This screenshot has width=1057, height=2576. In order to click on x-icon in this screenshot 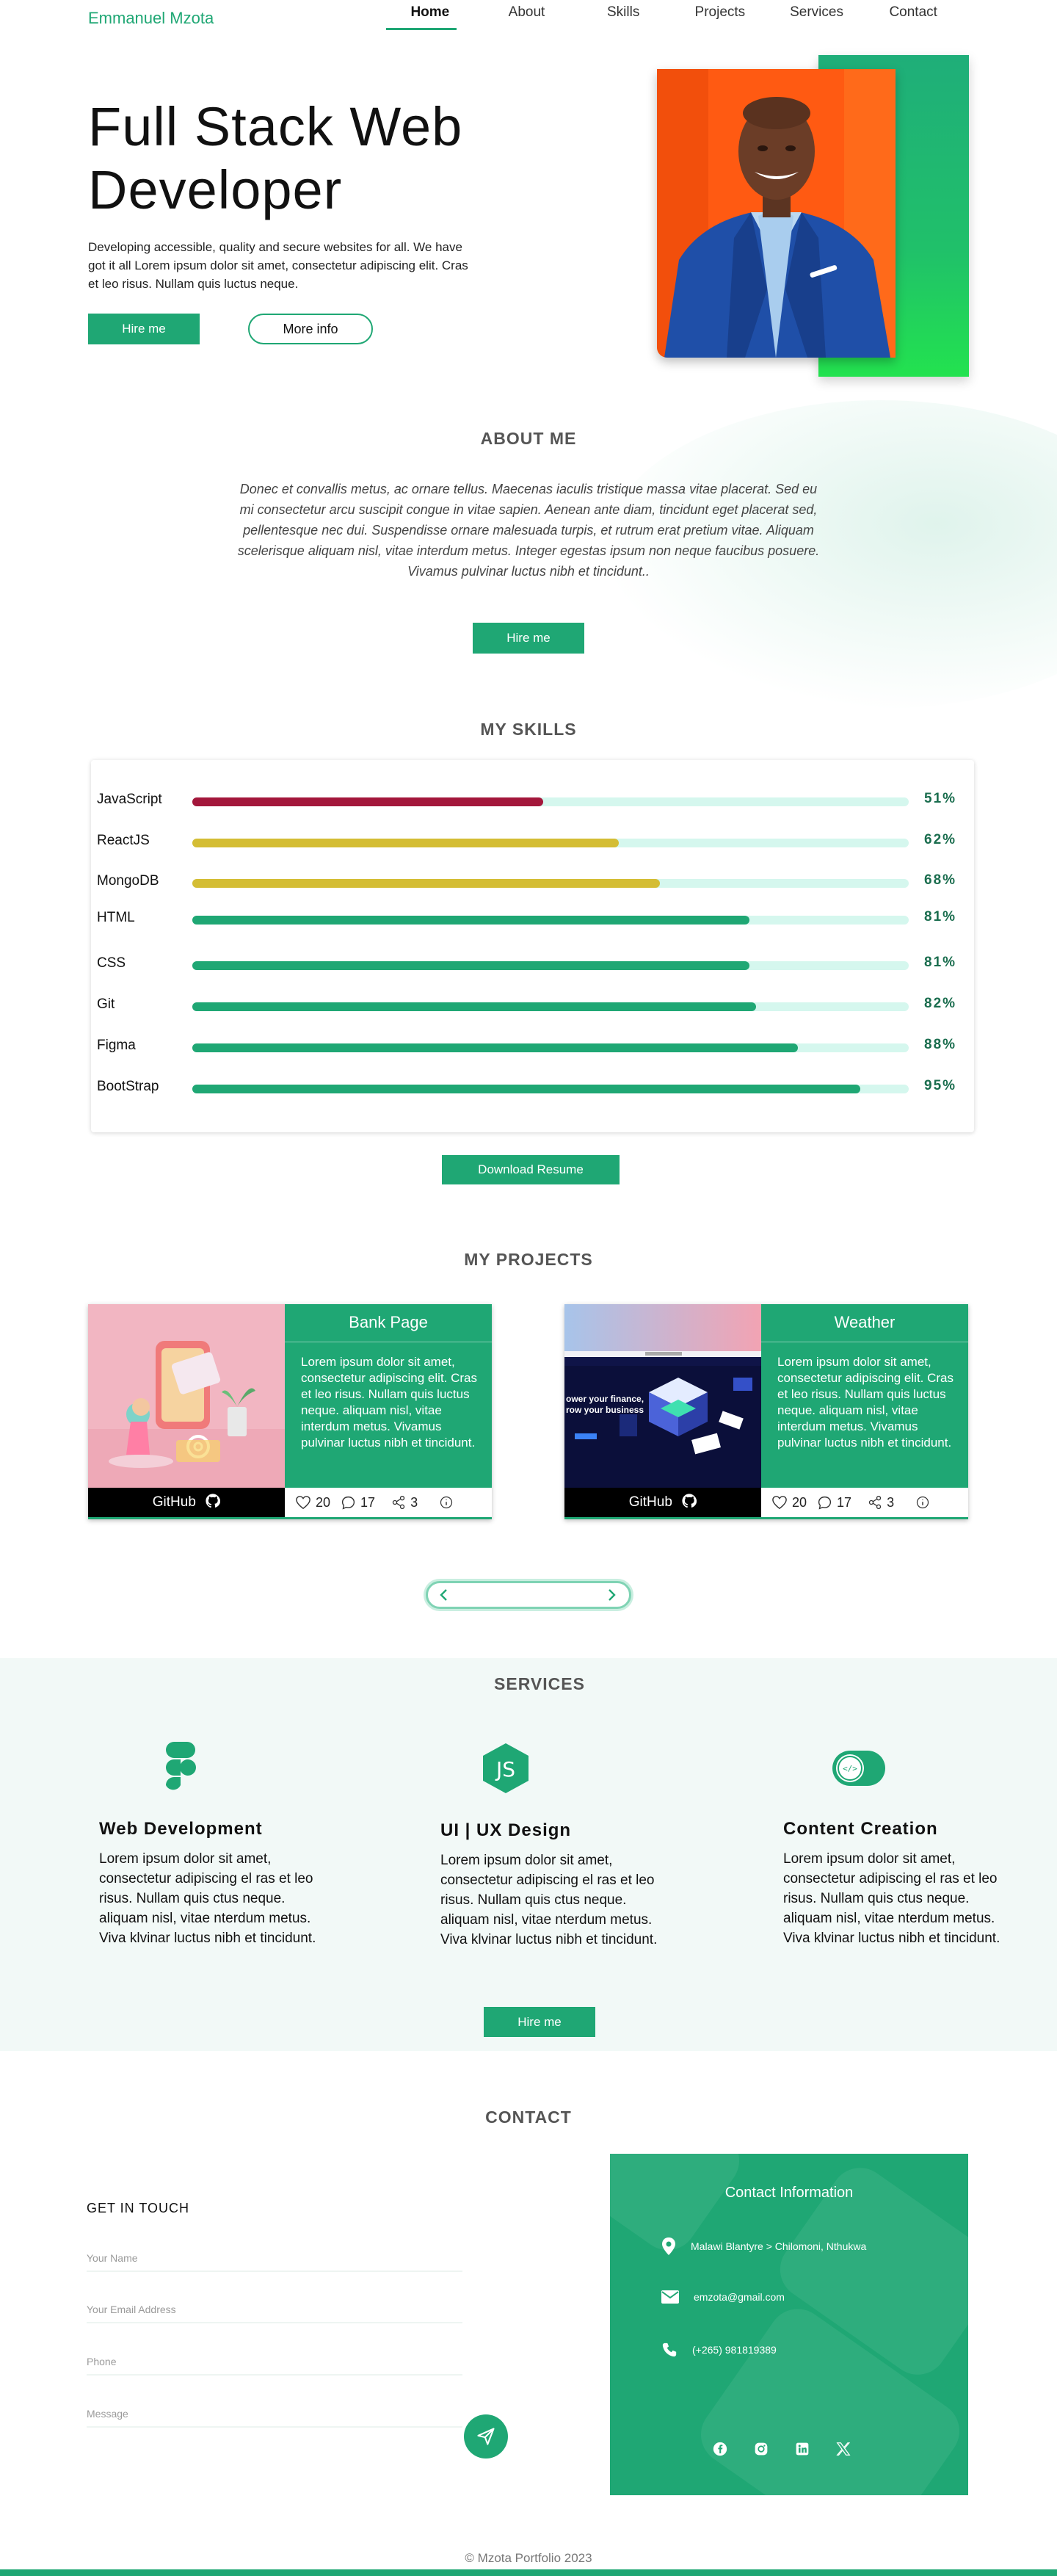, I will do `click(843, 2449)`.